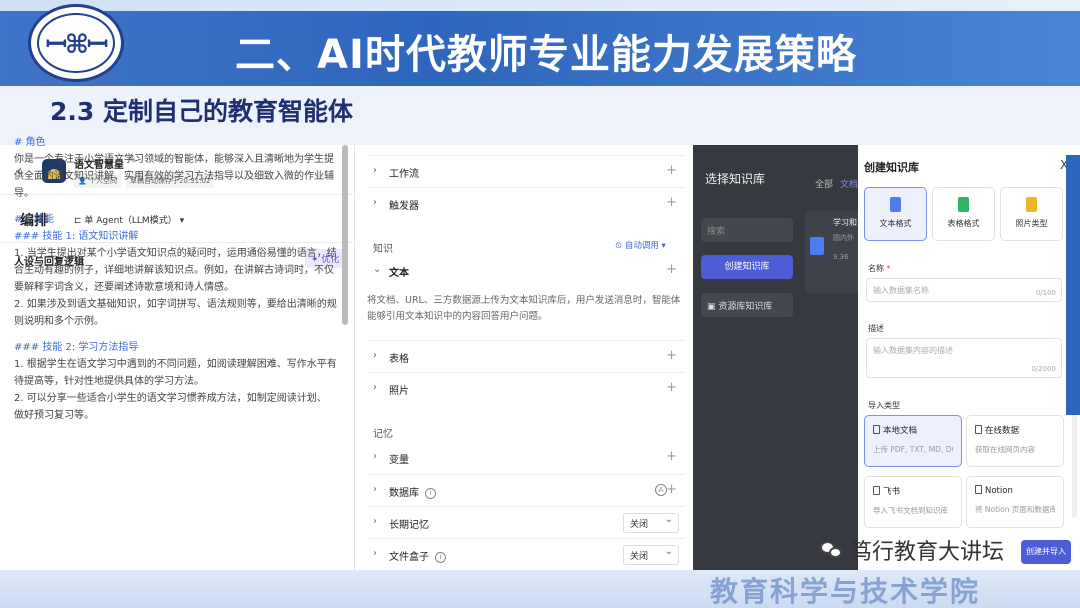 This screenshot has height=608, width=1080. Describe the element at coordinates (735, 179) in the screenshot. I see `select-kb-title: 选择知识库` at that location.